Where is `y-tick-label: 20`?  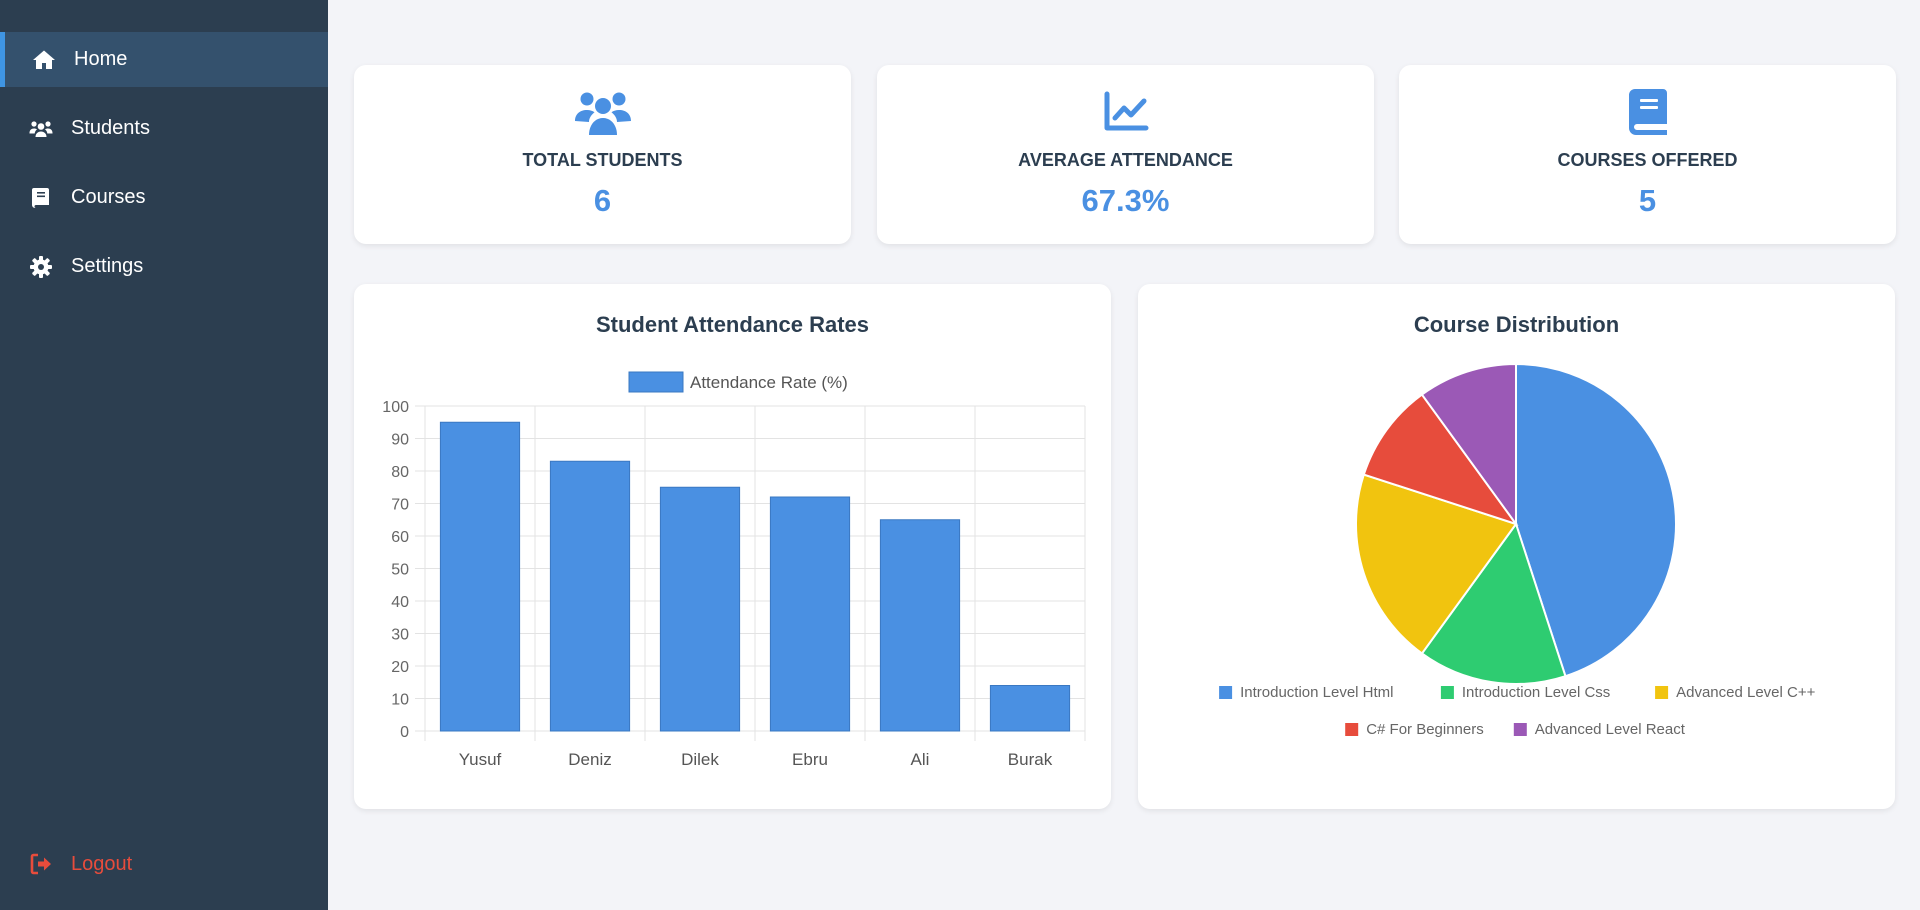 y-tick-label: 20 is located at coordinates (400, 667).